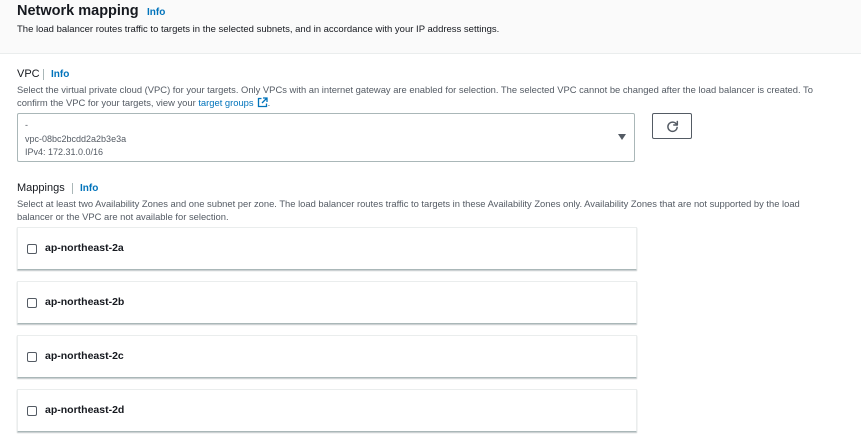 Image resolution: width=861 pixels, height=437 pixels. I want to click on refresh-icon, so click(672, 126).